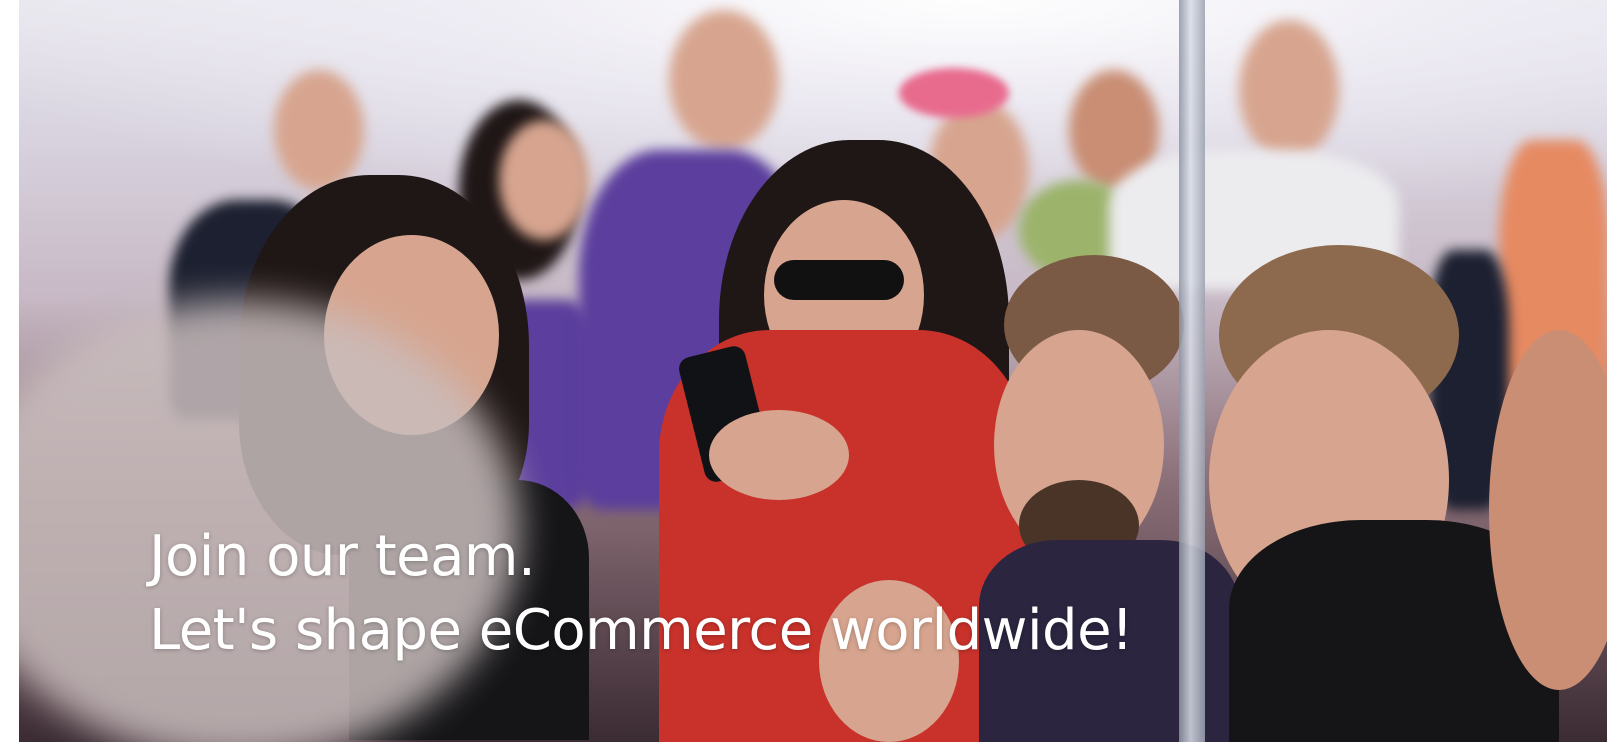 This screenshot has width=1607, height=742. I want to click on flower-crown, so click(954, 93).